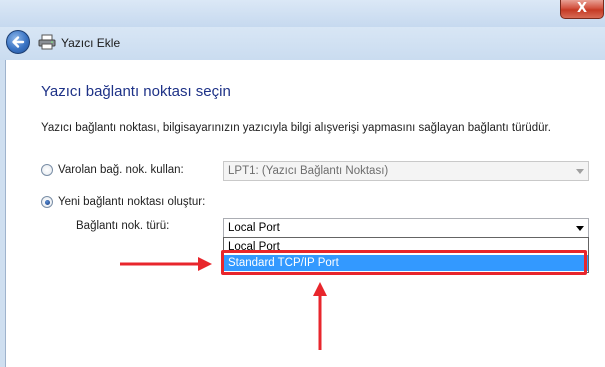 The height and width of the screenshot is (367, 605). Describe the element at coordinates (223, 303) in the screenshot. I see `annotation-arrows` at that location.